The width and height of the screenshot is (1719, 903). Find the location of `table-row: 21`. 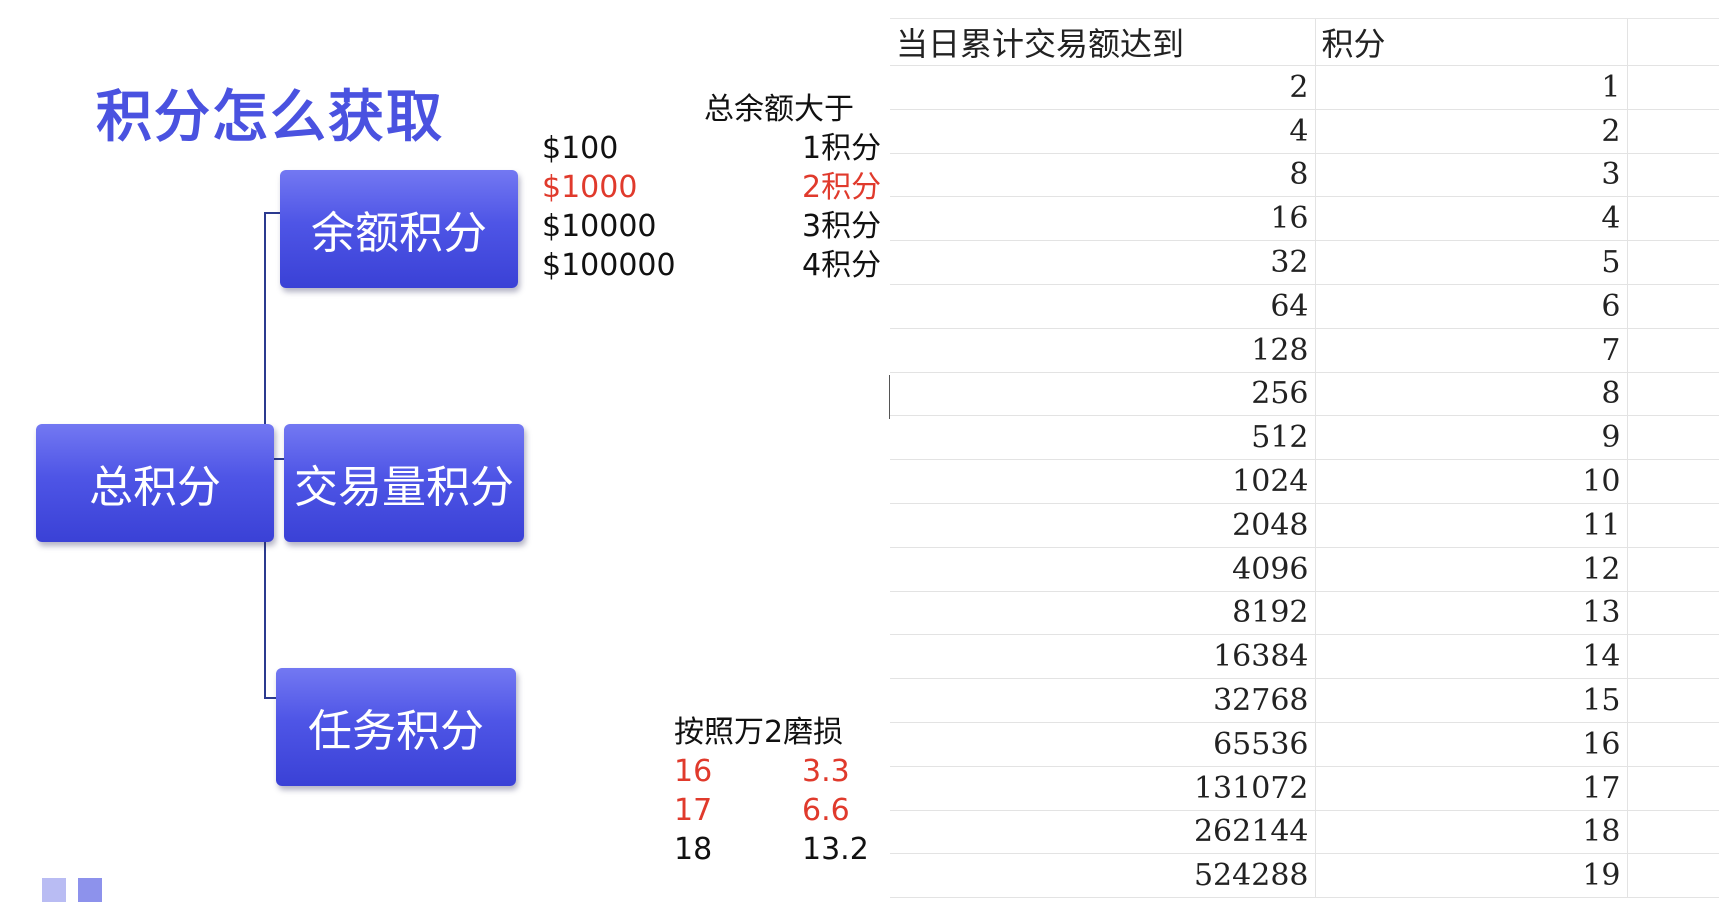

table-row: 21 is located at coordinates (1304, 87).